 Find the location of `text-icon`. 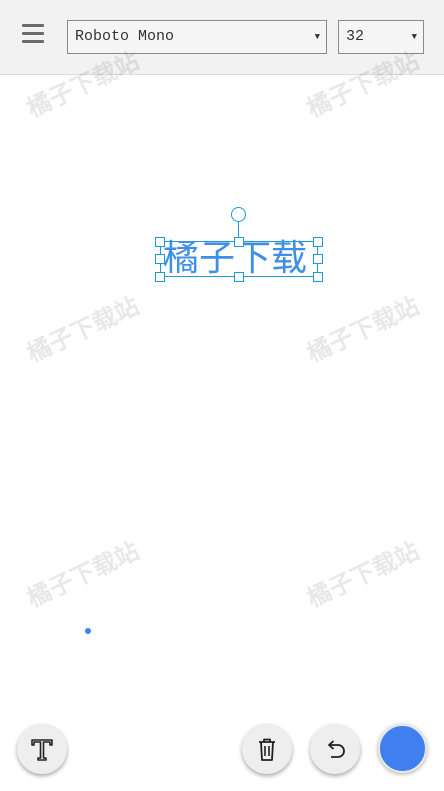

text-icon is located at coordinates (42, 750).